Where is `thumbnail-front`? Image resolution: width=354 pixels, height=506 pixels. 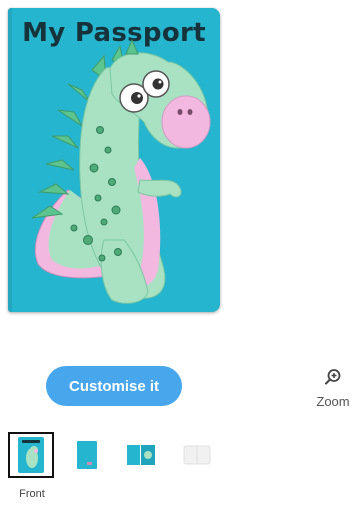
thumbnail-front is located at coordinates (31, 455).